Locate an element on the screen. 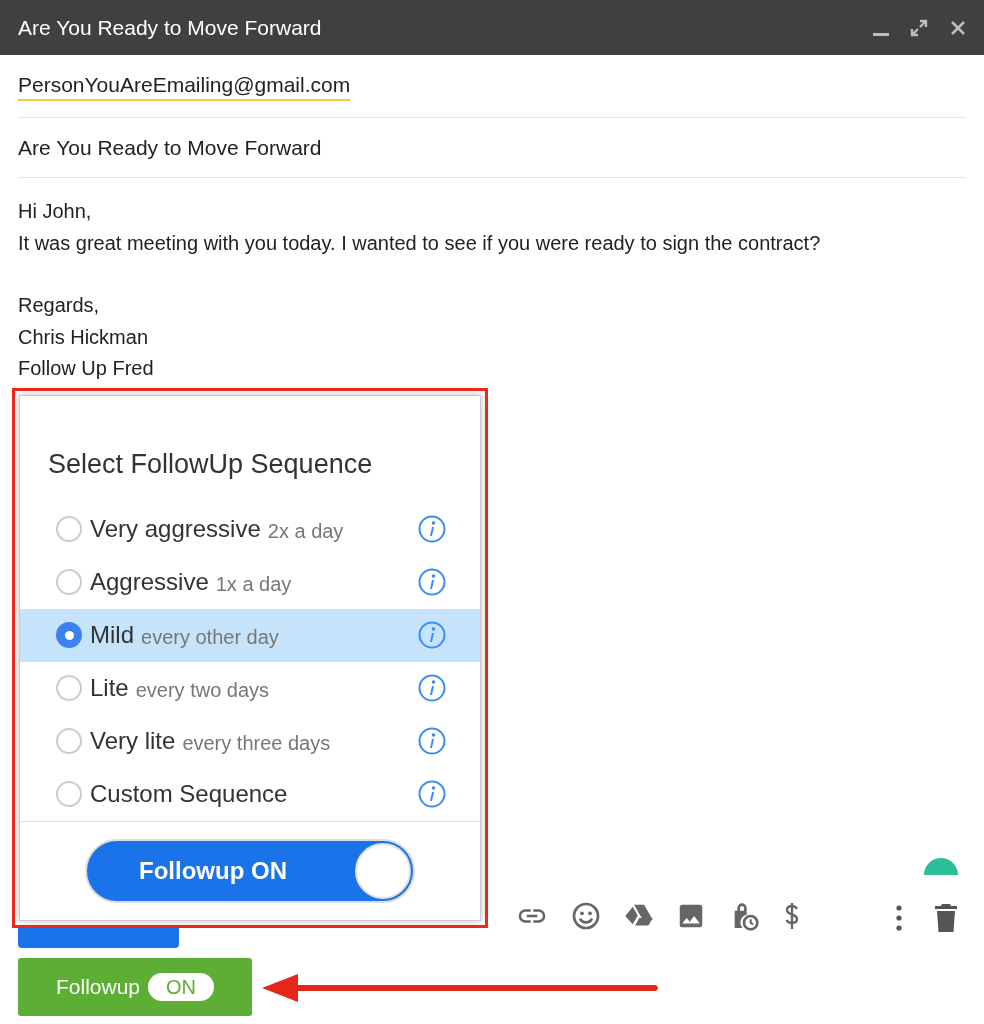  option-label: Aggressive is located at coordinates (149, 582).